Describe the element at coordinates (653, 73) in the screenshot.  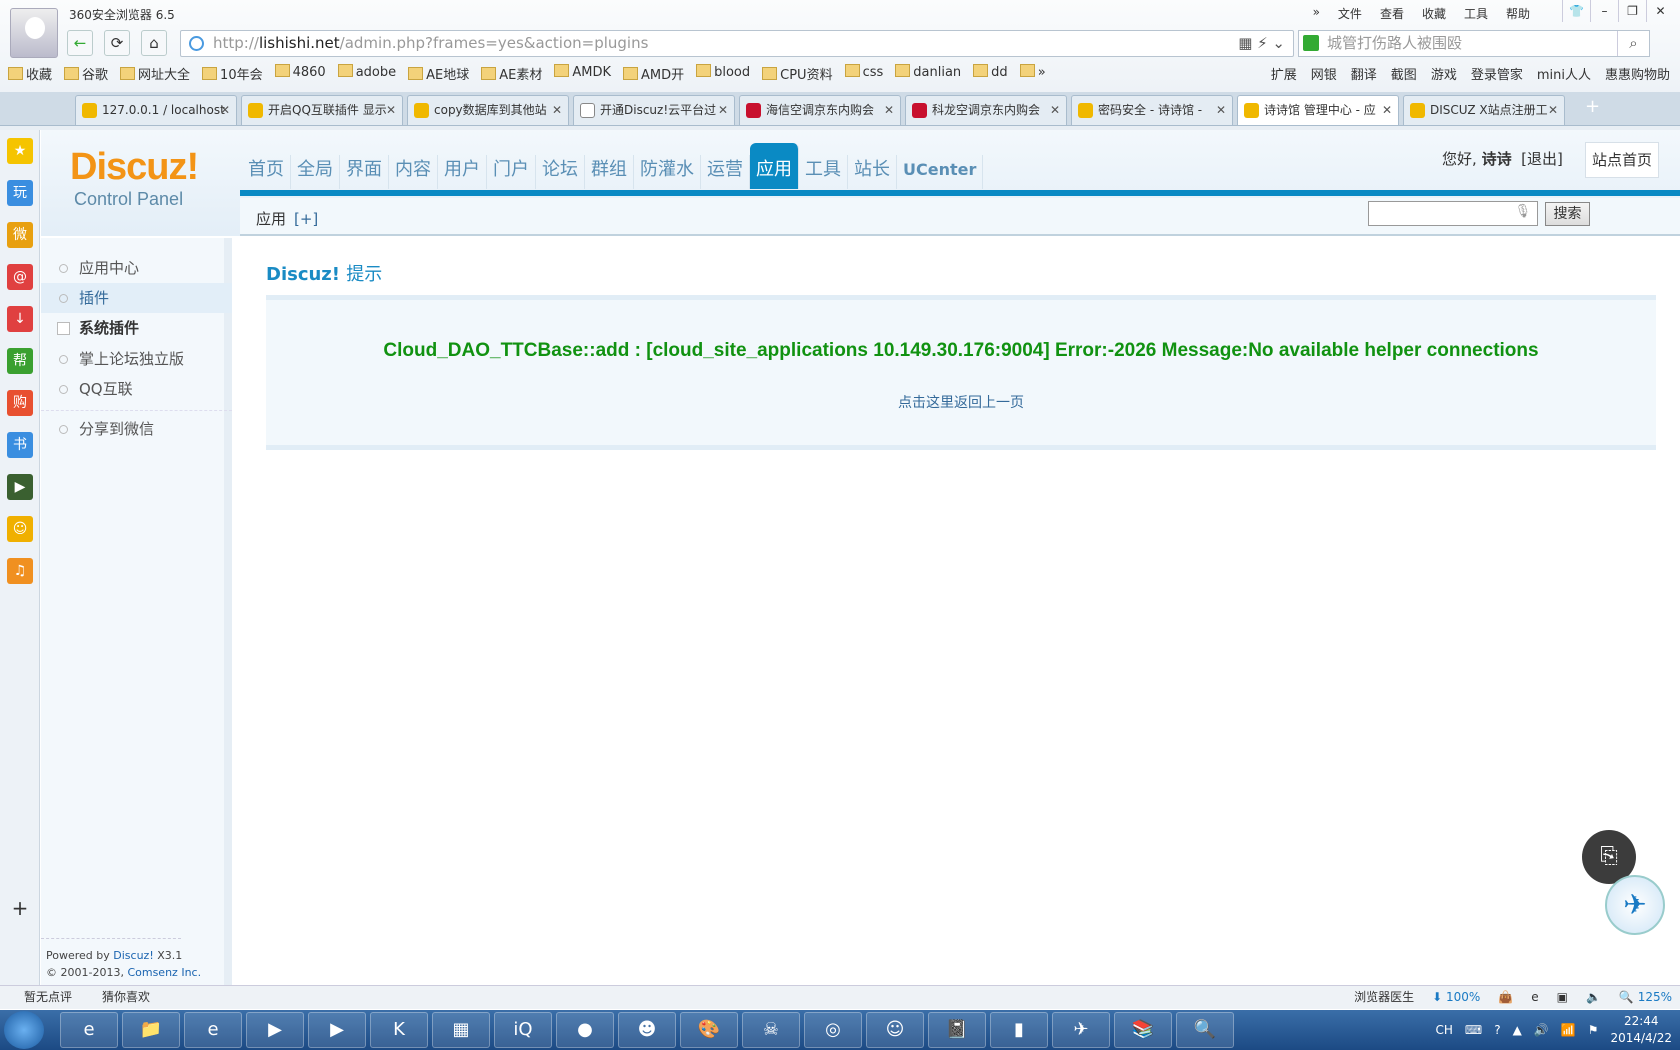
I see `bookmark-item: AMD开` at that location.